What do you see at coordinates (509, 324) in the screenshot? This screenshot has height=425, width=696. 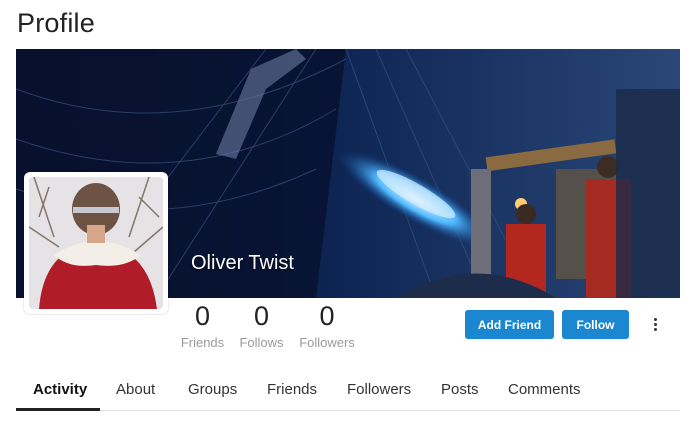 I see `add-friend-button: Add Friend` at bounding box center [509, 324].